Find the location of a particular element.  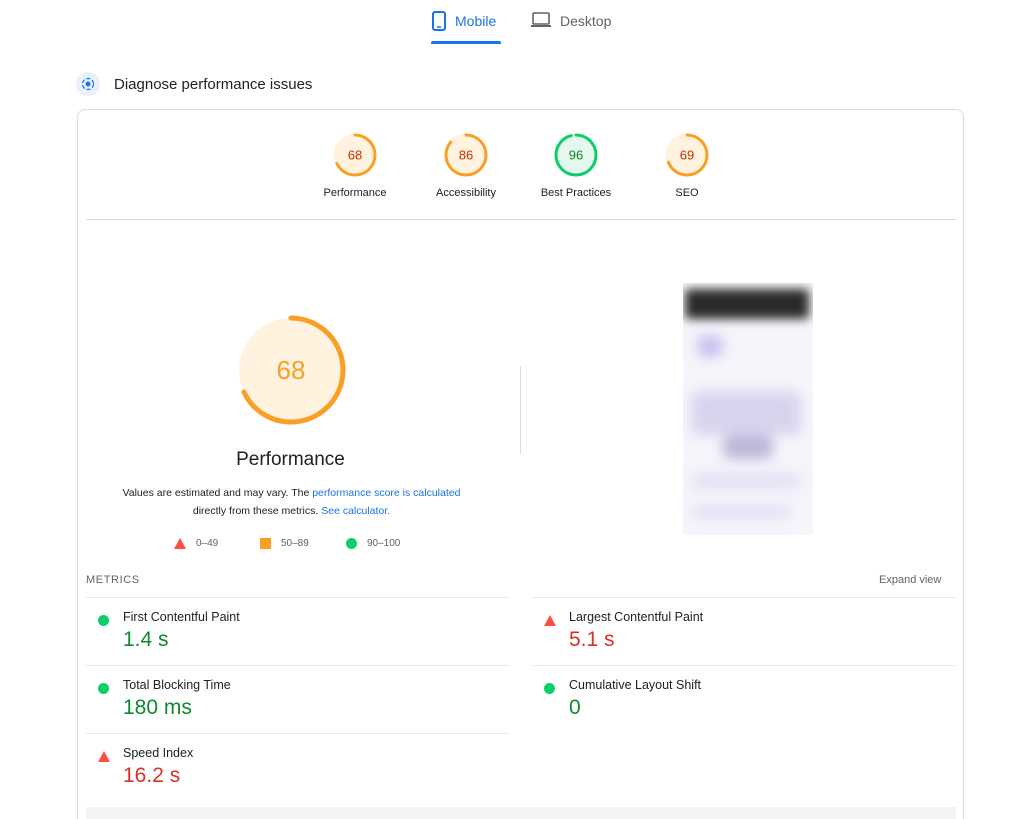

device-tabs: Mobile Desktop is located at coordinates (512, 23).